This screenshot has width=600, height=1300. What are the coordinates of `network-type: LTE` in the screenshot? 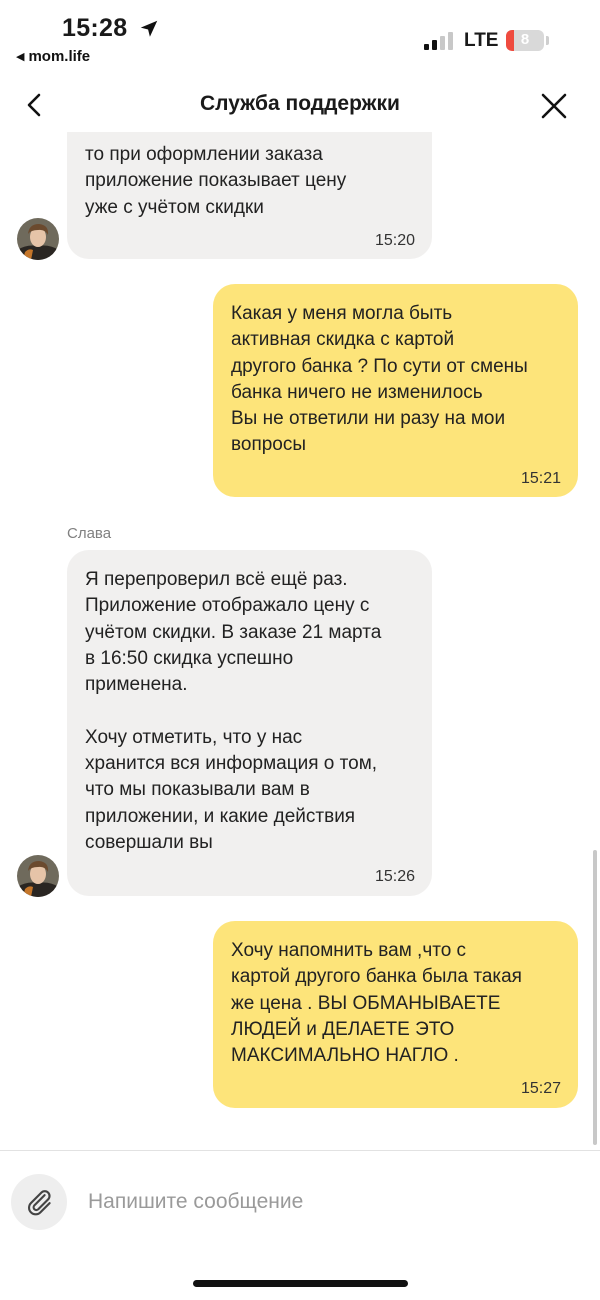 It's located at (481, 40).